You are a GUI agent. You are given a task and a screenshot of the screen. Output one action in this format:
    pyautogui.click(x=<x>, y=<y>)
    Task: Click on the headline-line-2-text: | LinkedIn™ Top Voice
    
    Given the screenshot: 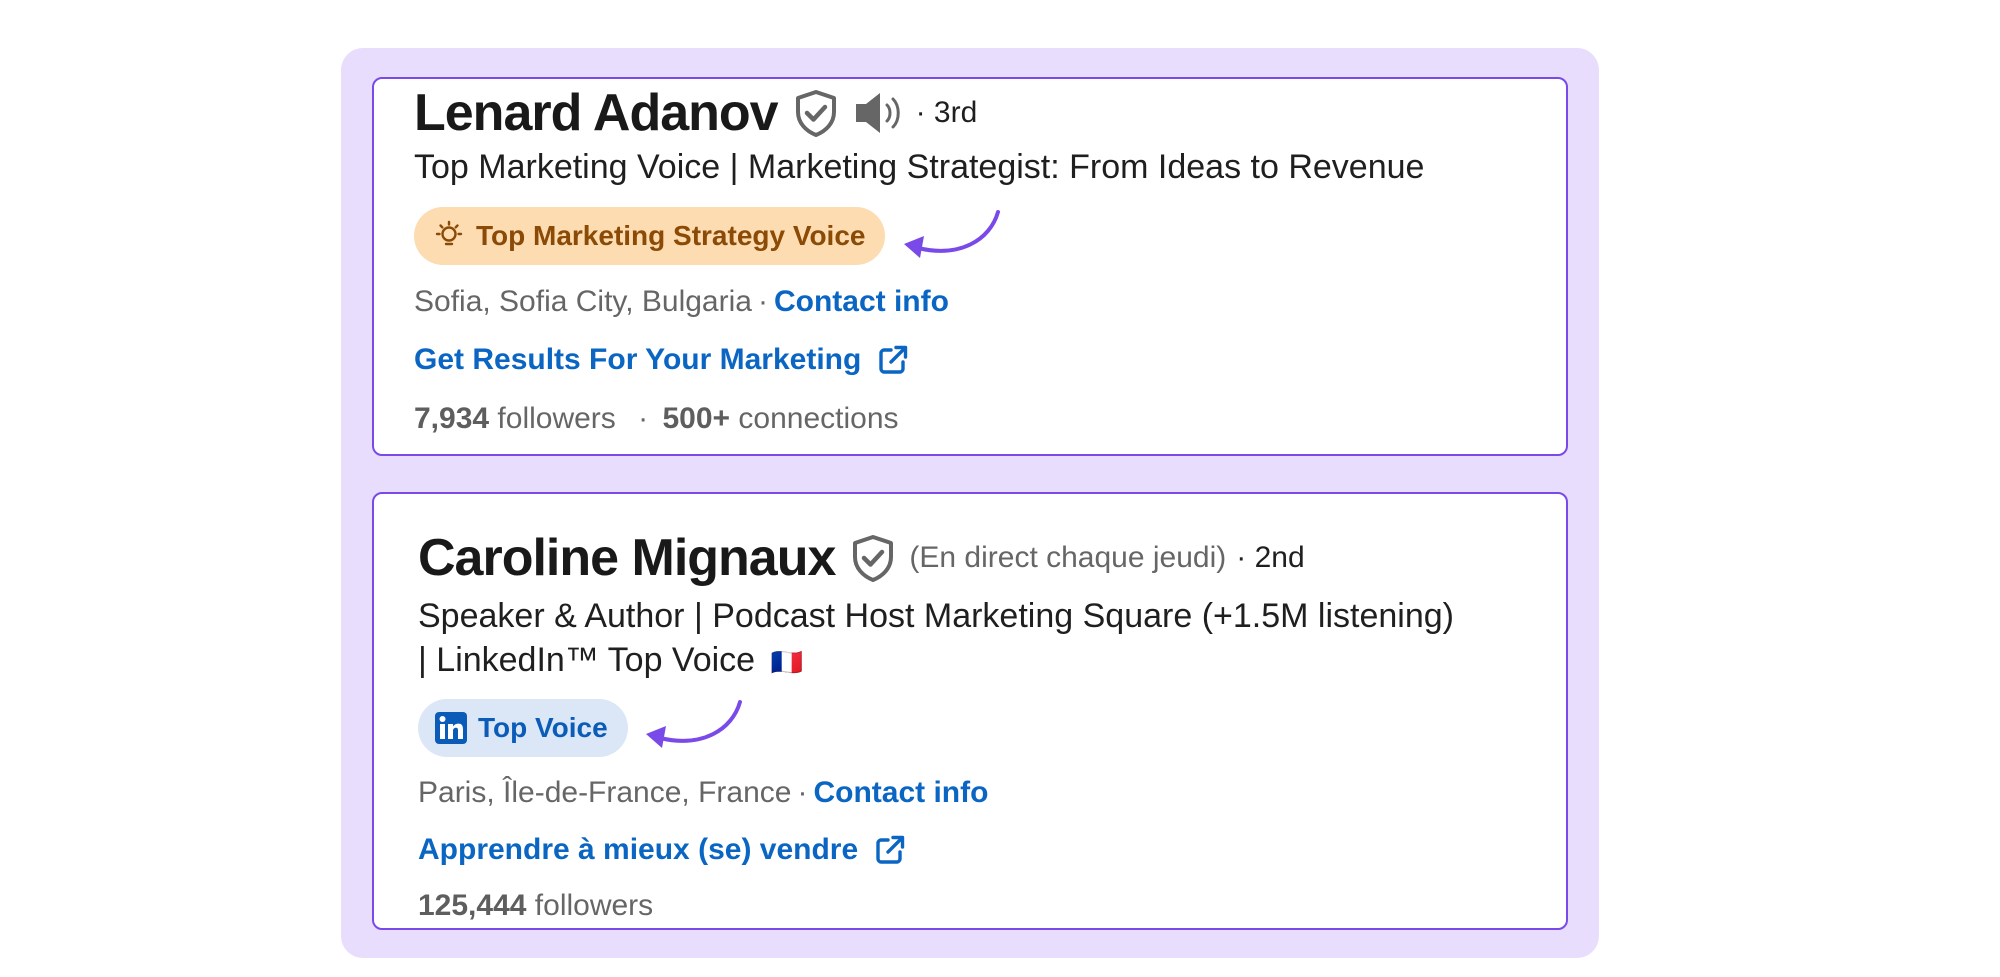 What is the action you would take?
    pyautogui.click(x=587, y=660)
    